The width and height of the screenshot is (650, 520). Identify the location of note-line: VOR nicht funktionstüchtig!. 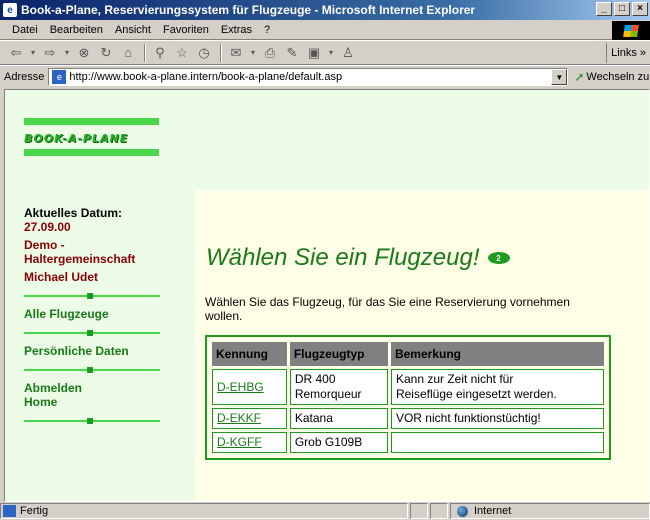
(468, 418).